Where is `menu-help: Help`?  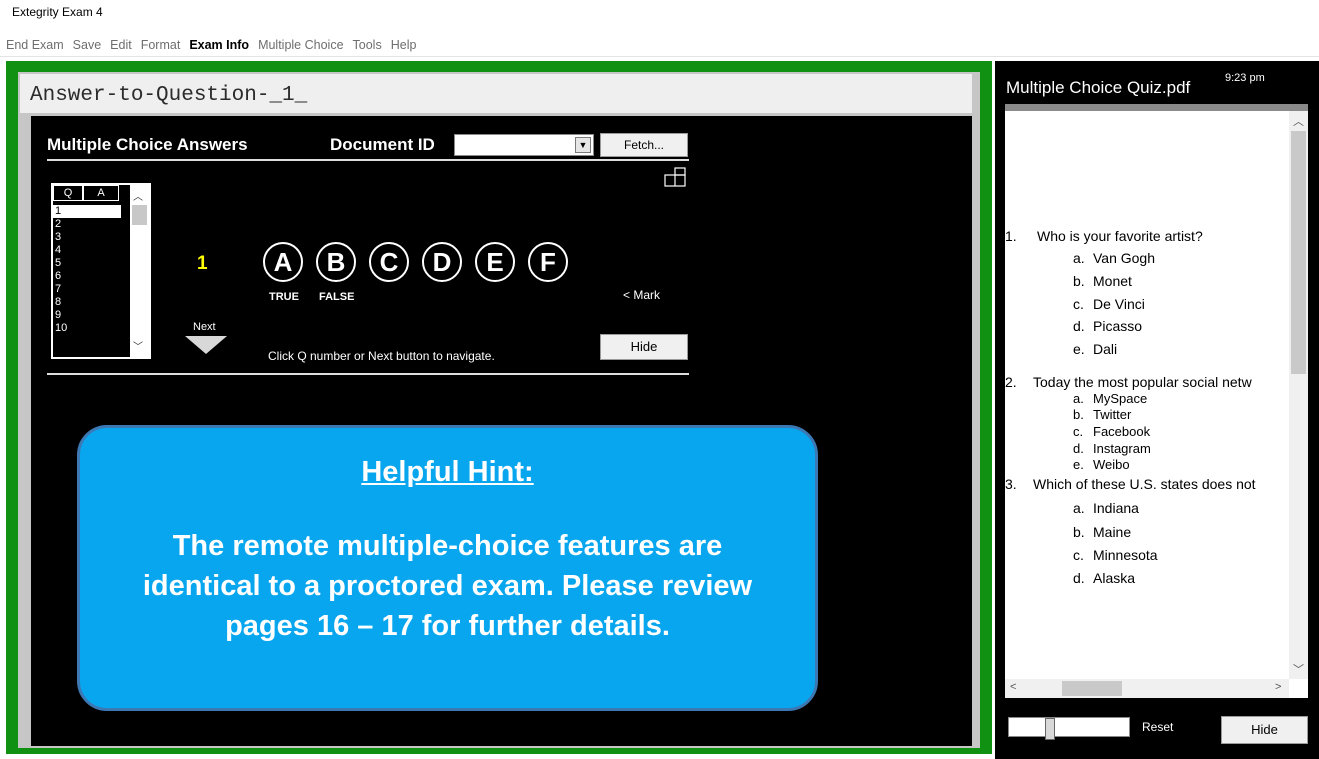 menu-help: Help is located at coordinates (404, 47).